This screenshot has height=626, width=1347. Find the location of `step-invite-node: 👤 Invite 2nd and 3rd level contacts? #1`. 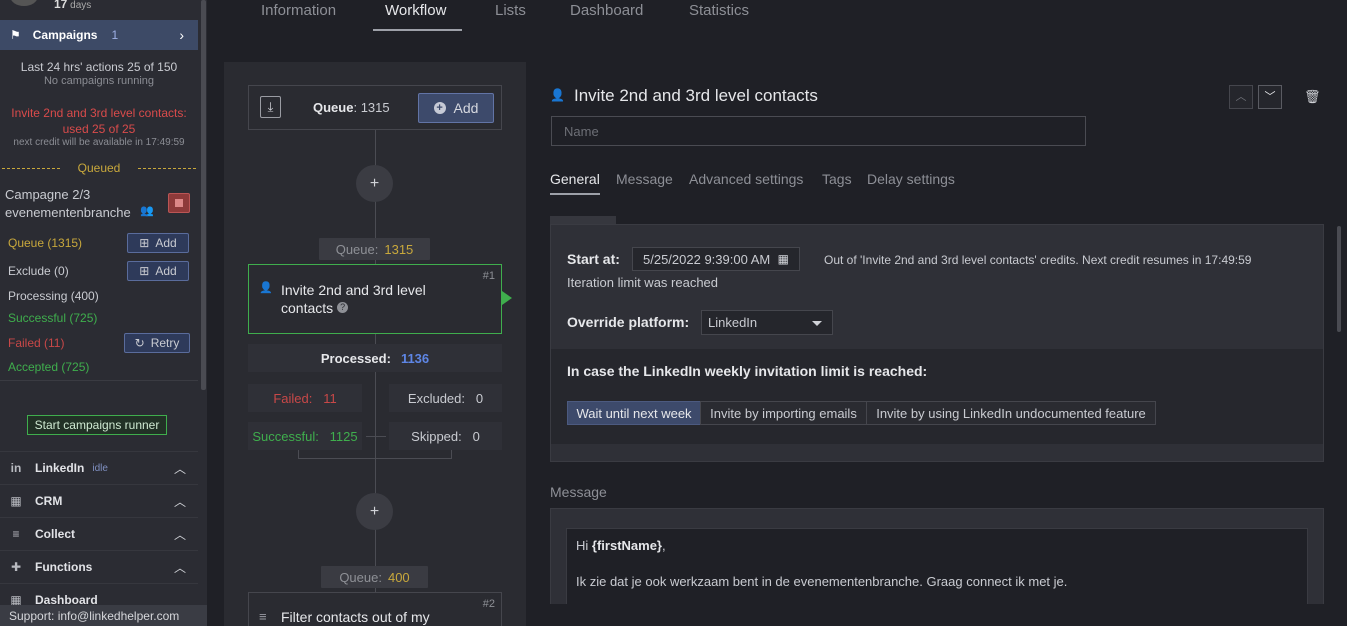

step-invite-node: 👤 Invite 2nd and 3rd level contacts? #1 is located at coordinates (375, 299).